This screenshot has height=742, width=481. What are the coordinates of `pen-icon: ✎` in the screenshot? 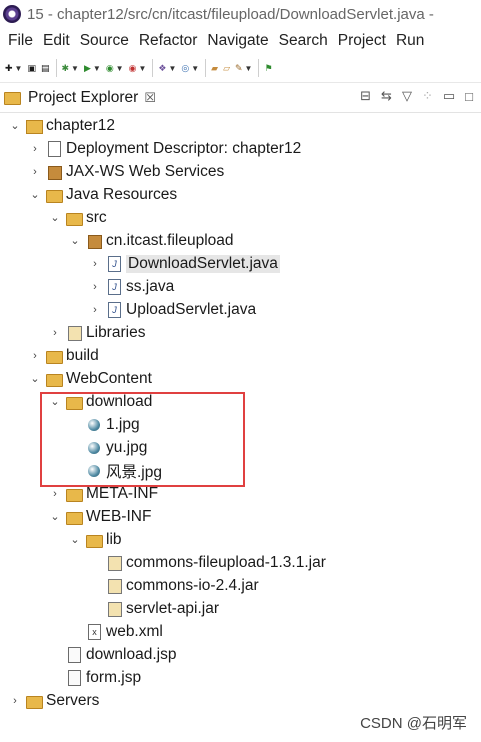 It's located at (239, 68).